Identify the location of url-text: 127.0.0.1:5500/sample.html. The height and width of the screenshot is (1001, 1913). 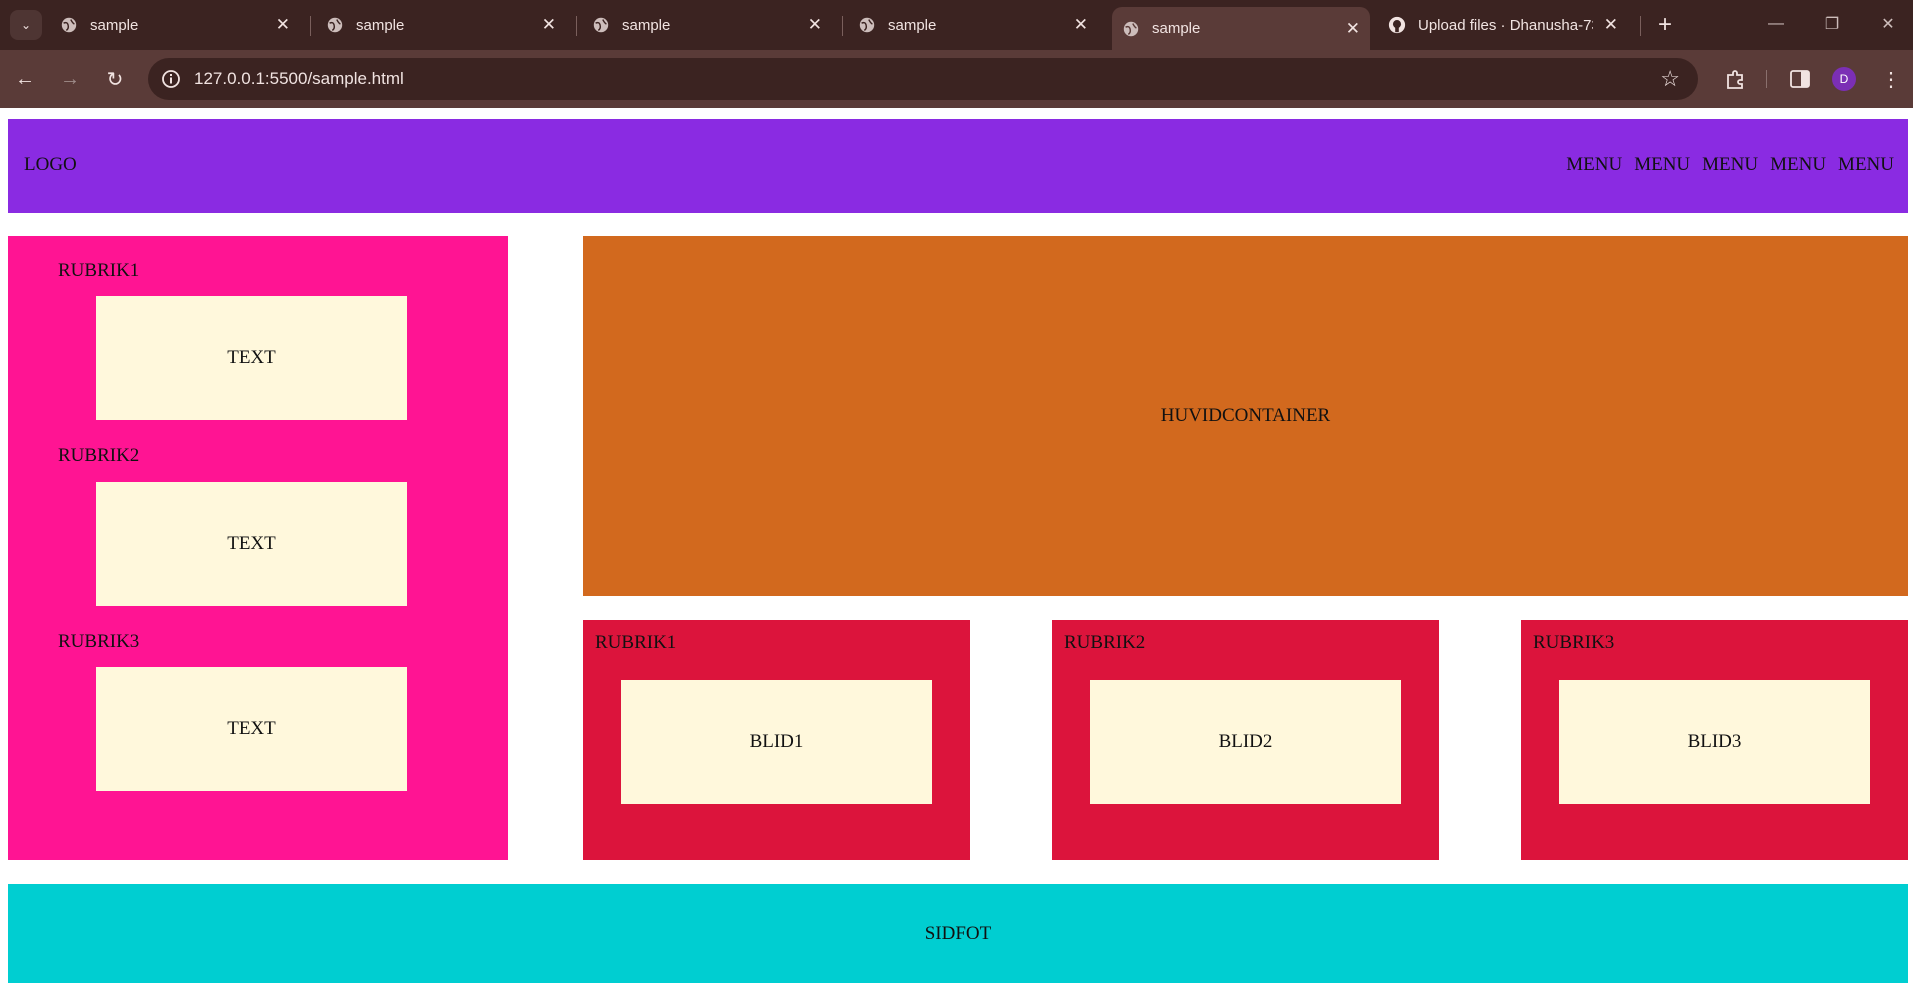
(299, 79).